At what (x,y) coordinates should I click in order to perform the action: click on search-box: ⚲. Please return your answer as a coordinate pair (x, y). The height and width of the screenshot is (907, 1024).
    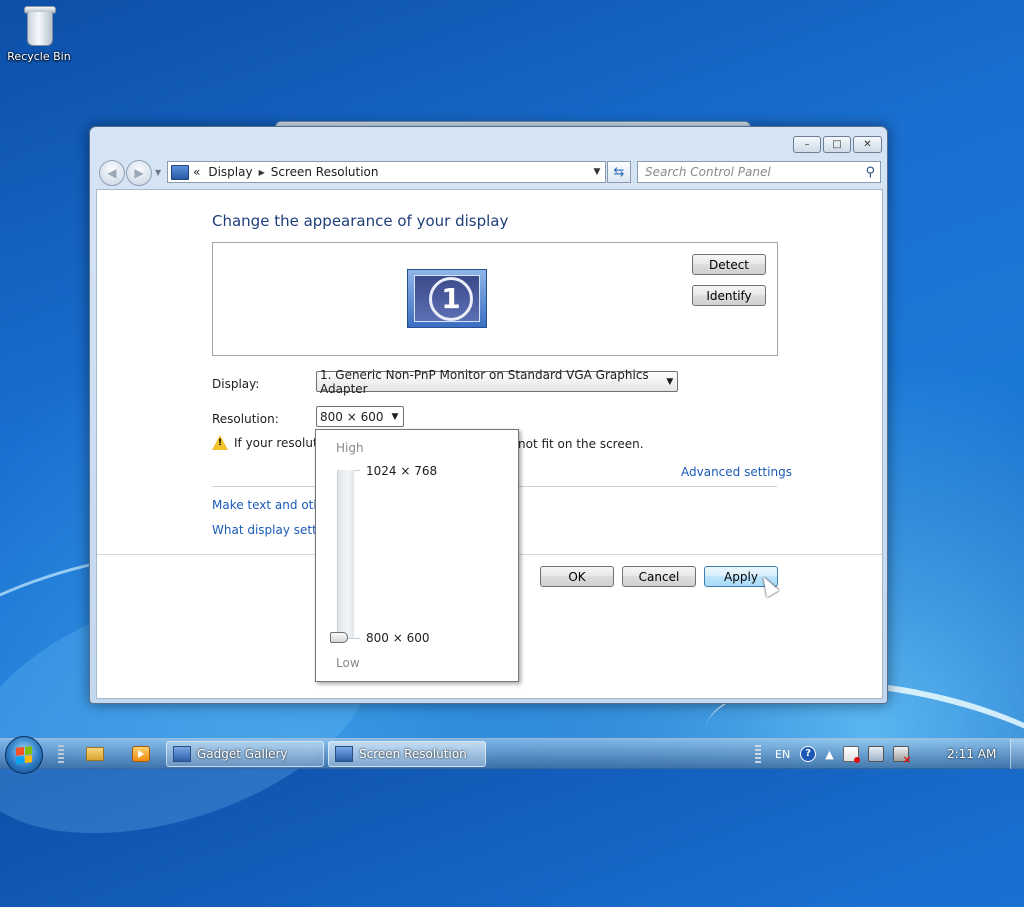
    Looking at the image, I should click on (759, 172).